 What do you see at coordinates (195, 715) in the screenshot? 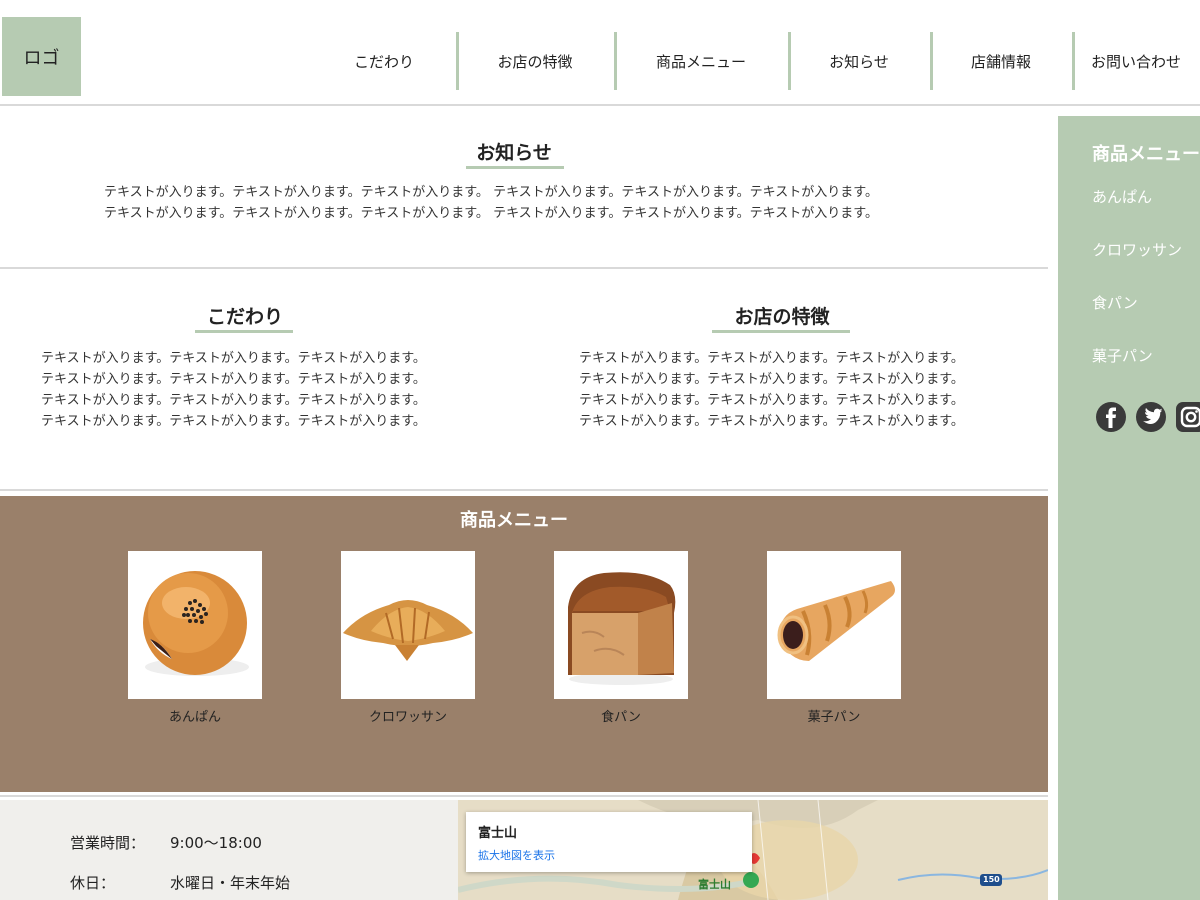
I see `product-name-anpan: あんぱん` at bounding box center [195, 715].